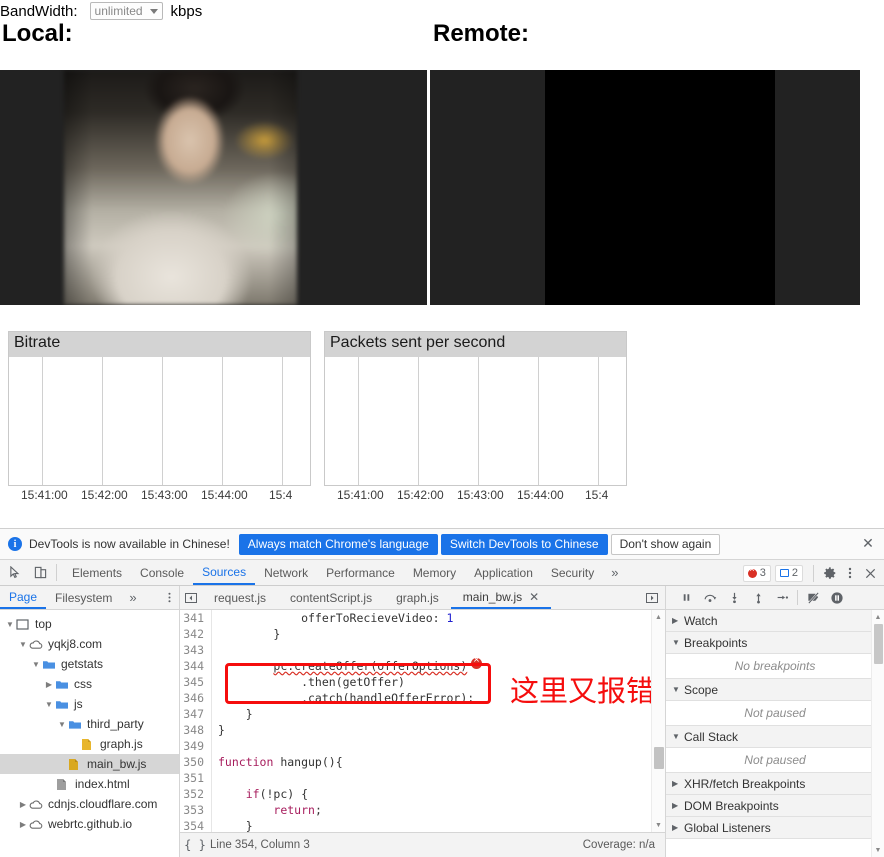 The height and width of the screenshot is (857, 884). What do you see at coordinates (775, 621) in the screenshot?
I see `section-watch: ▶ Watch` at bounding box center [775, 621].